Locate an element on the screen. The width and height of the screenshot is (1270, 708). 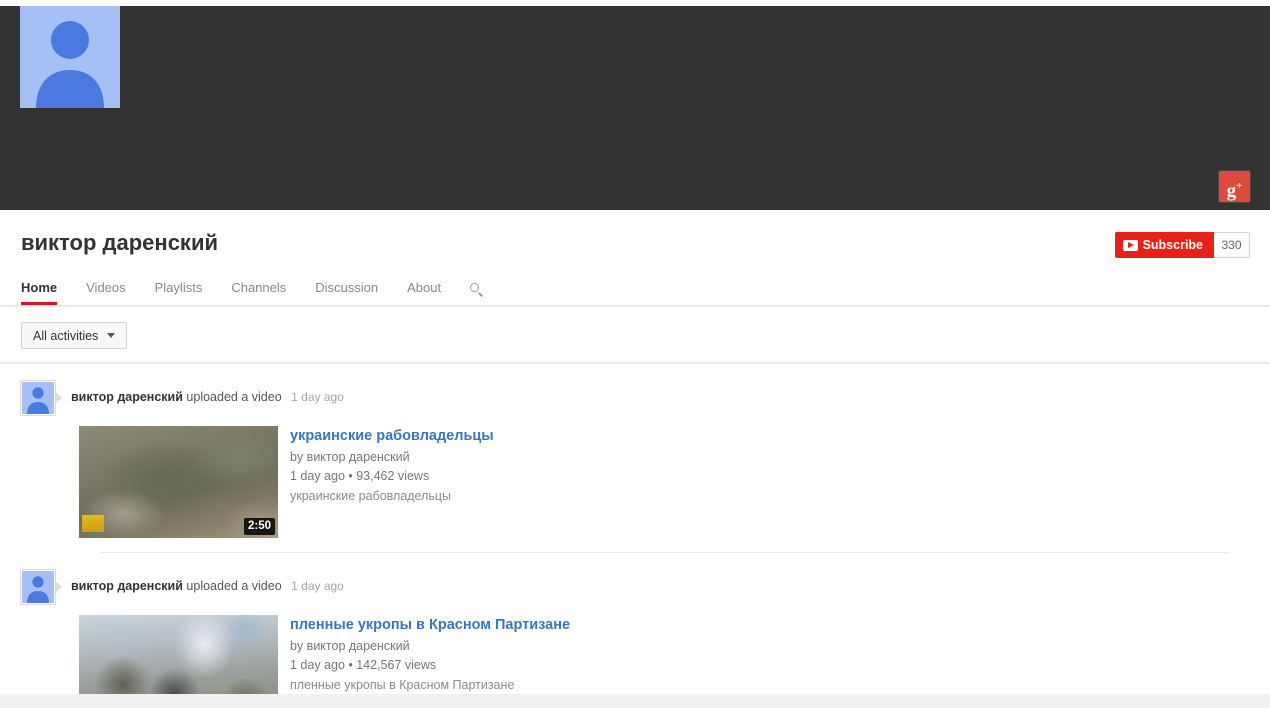
video-stats: 1 day ago • 142,567 views is located at coordinates (363, 665).